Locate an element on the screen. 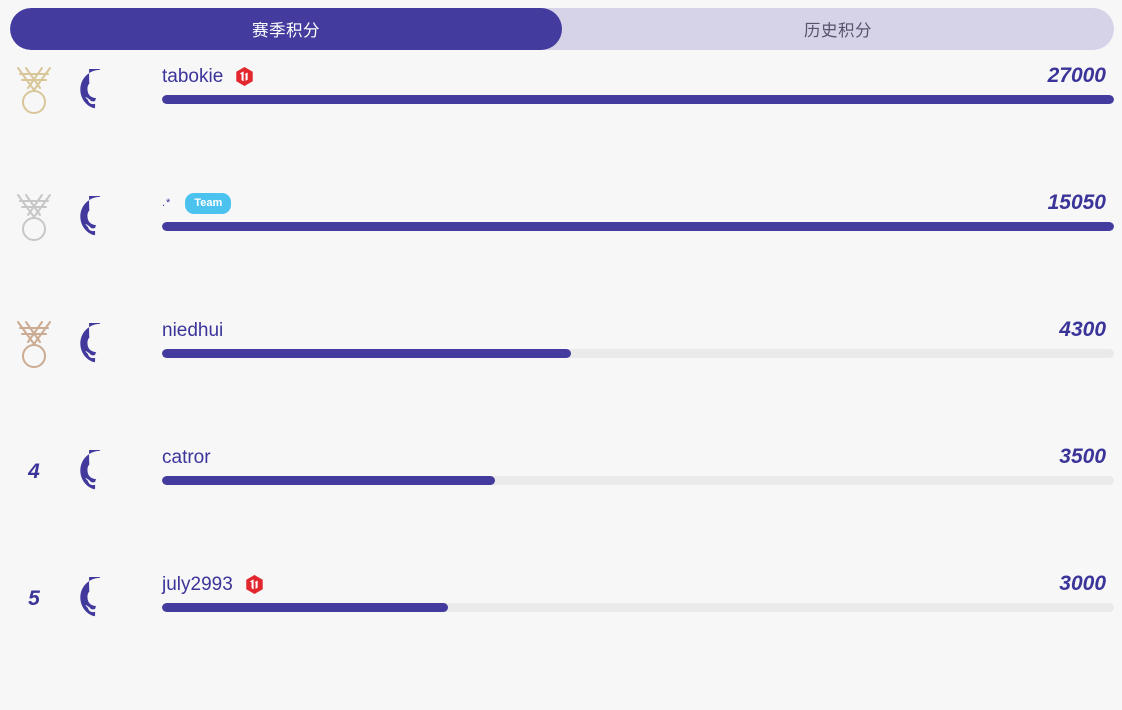 The width and height of the screenshot is (1122, 710). tab-history-points: 历史积分 is located at coordinates (838, 29).